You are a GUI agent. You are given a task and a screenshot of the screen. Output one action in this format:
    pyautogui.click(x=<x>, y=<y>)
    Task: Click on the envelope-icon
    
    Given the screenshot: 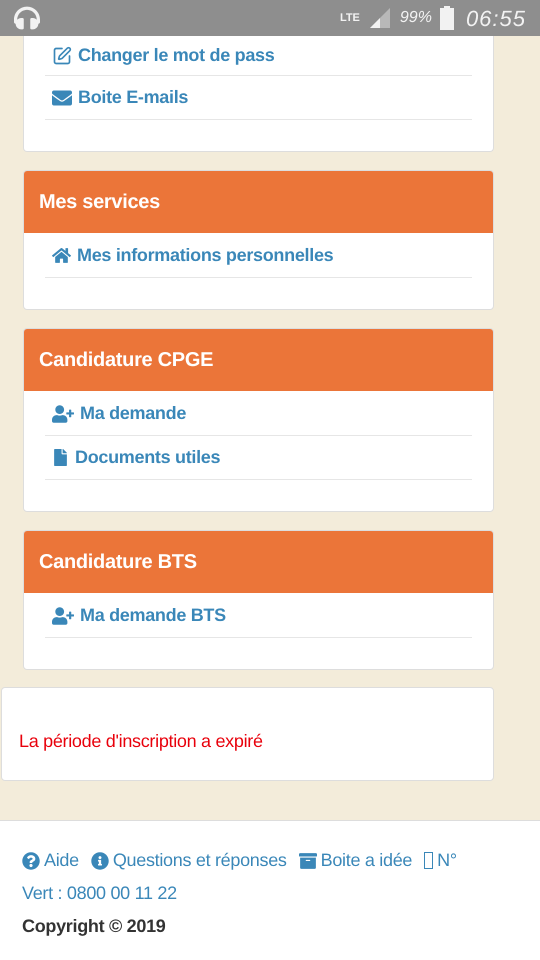 What is the action you would take?
    pyautogui.click(x=62, y=98)
    